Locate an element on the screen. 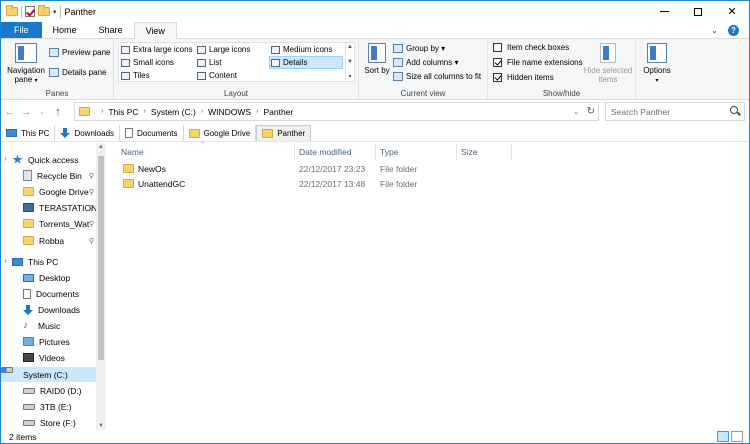 The height and width of the screenshot is (444, 750). nav-pictures: Pictures is located at coordinates (48, 341).